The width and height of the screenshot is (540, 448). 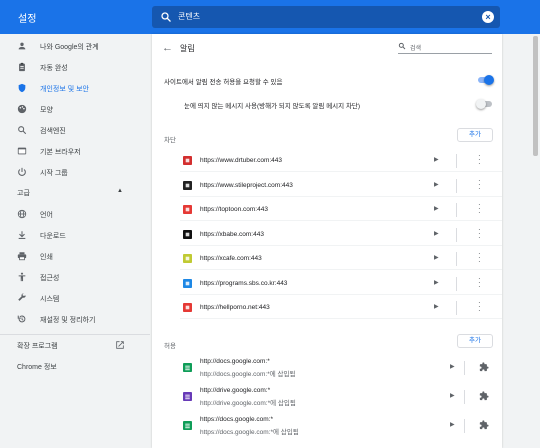 What do you see at coordinates (120, 345) in the screenshot?
I see `open-in-new-icon` at bounding box center [120, 345].